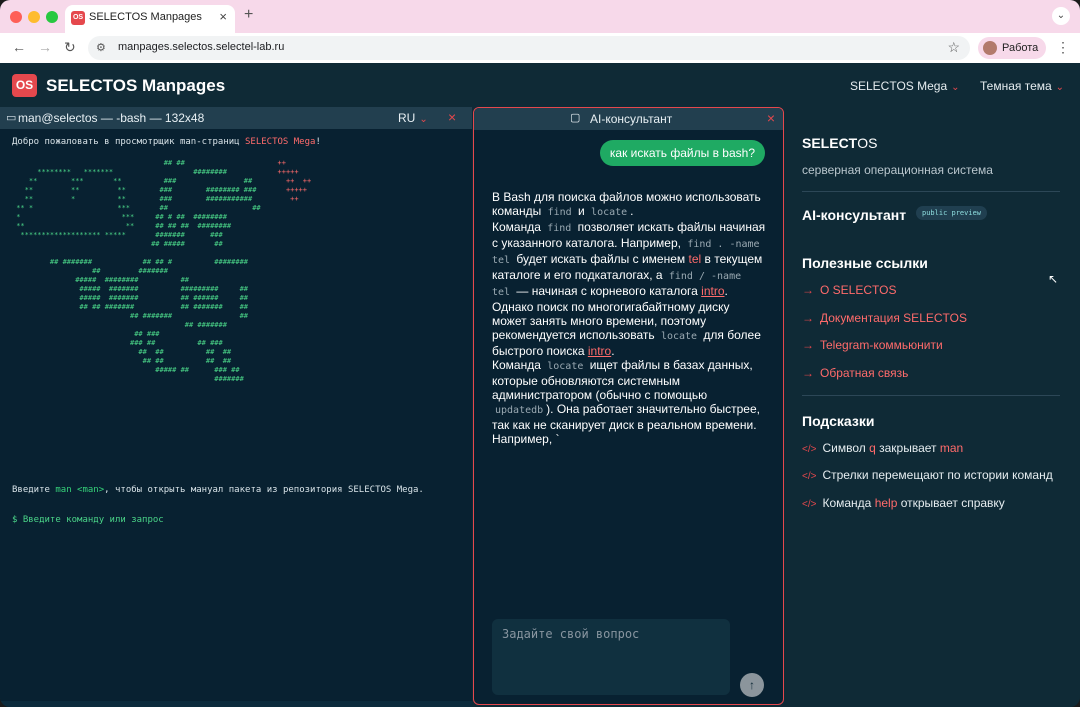 The width and height of the screenshot is (1080, 707). Describe the element at coordinates (1053, 279) in the screenshot. I see `mouse-cursor-icon: ↖` at that location.